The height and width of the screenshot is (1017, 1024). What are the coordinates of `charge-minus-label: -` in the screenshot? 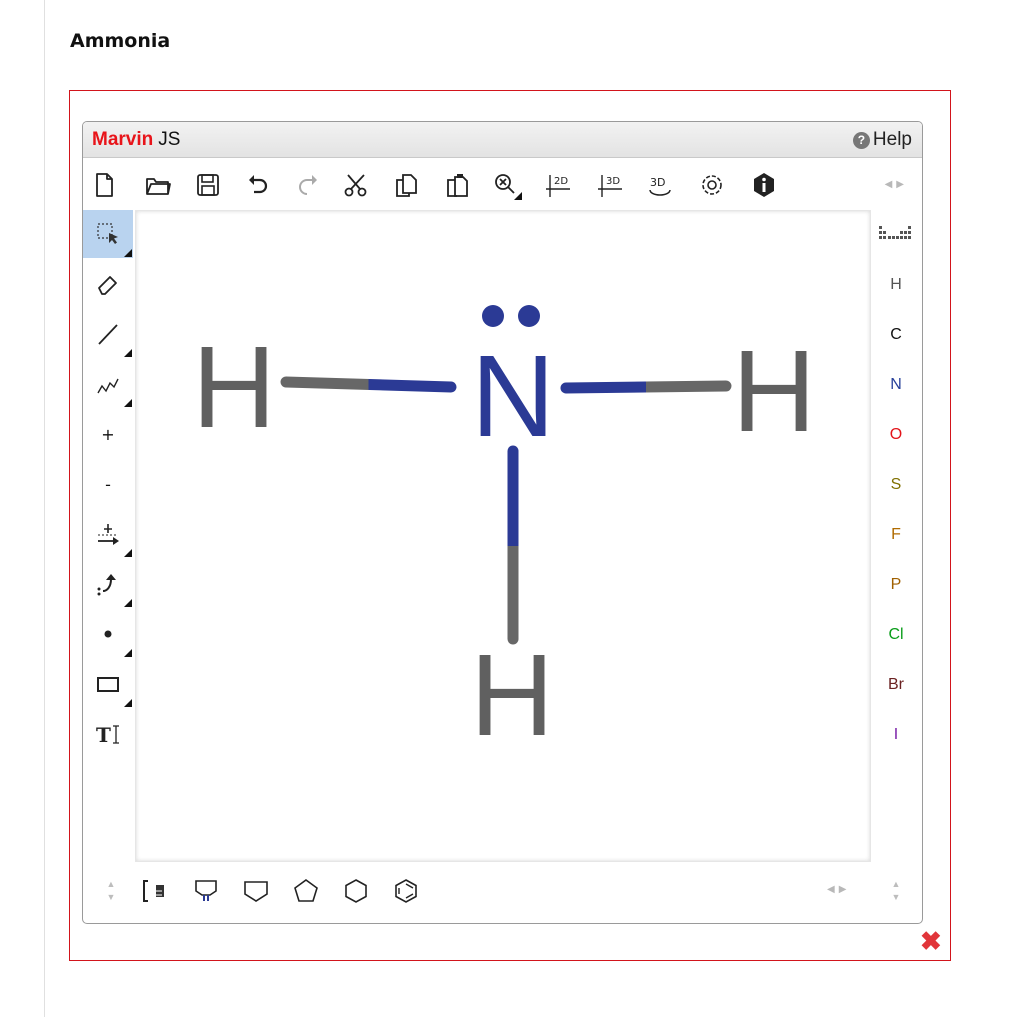 It's located at (108, 484).